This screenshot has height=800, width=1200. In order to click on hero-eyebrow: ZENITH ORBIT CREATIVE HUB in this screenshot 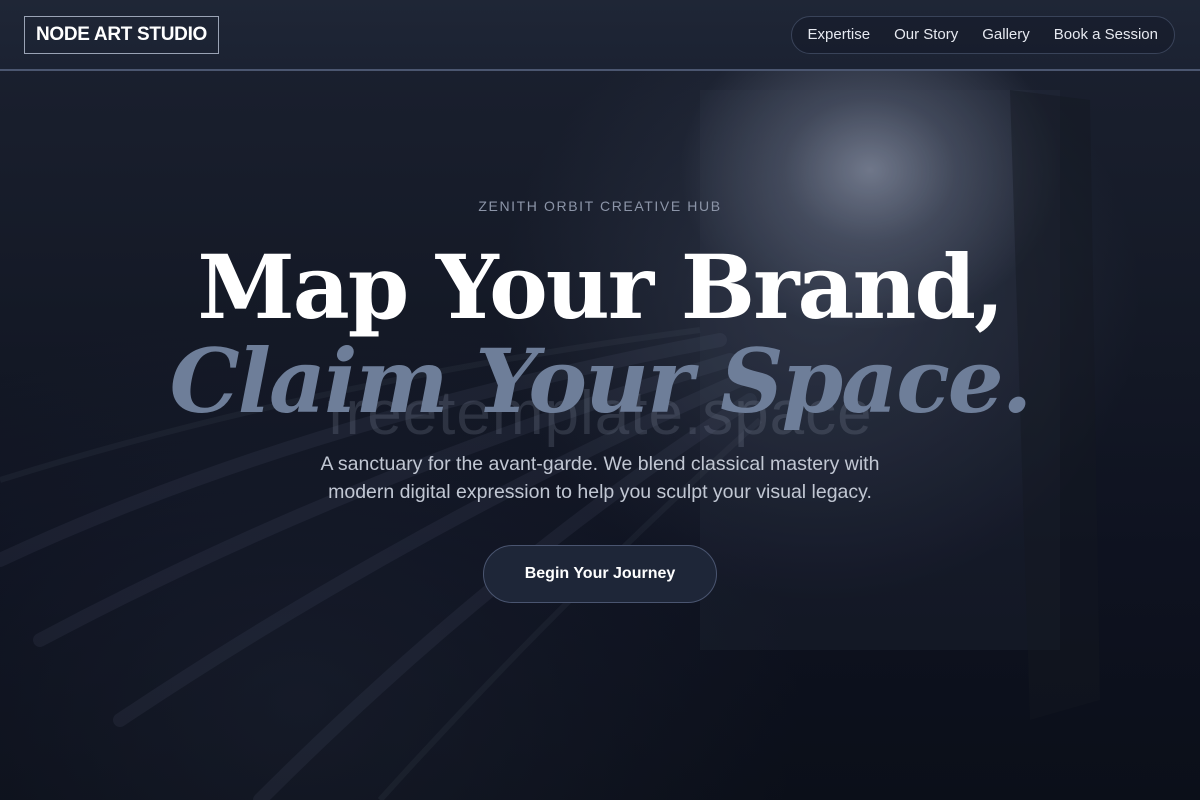, I will do `click(600, 206)`.